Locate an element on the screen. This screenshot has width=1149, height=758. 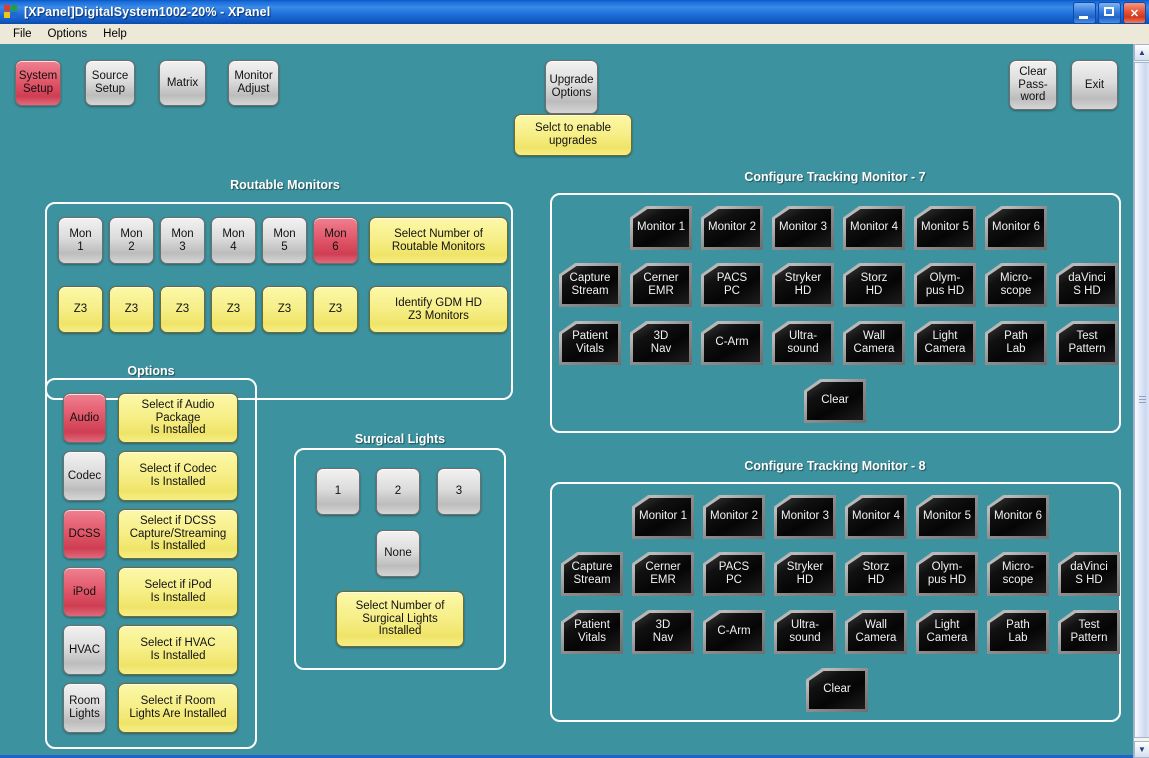
vertical-scrollbar: ▲ ▼ is located at coordinates (1141, 401).